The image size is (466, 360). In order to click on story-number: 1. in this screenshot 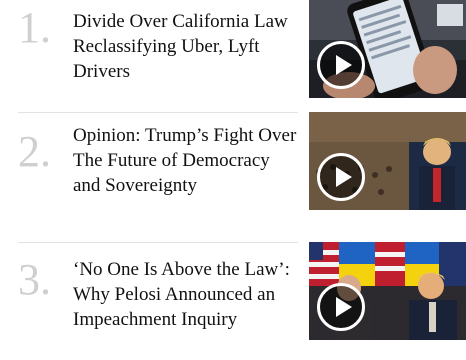, I will do `click(34, 27)`.